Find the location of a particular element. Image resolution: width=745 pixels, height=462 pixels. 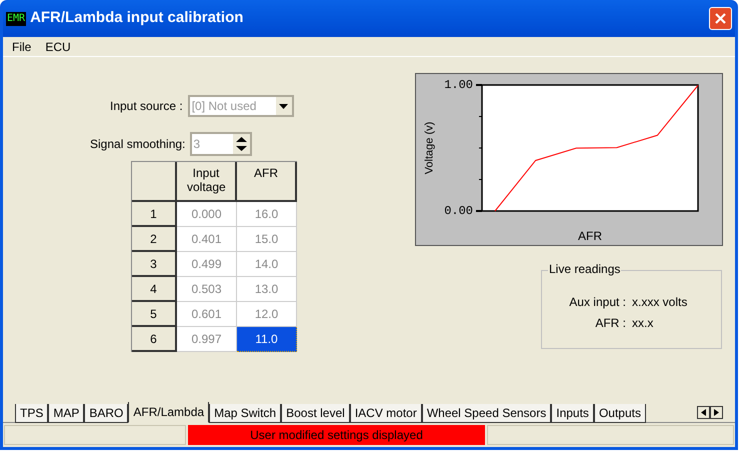

table-cell: 11.0 is located at coordinates (267, 339).